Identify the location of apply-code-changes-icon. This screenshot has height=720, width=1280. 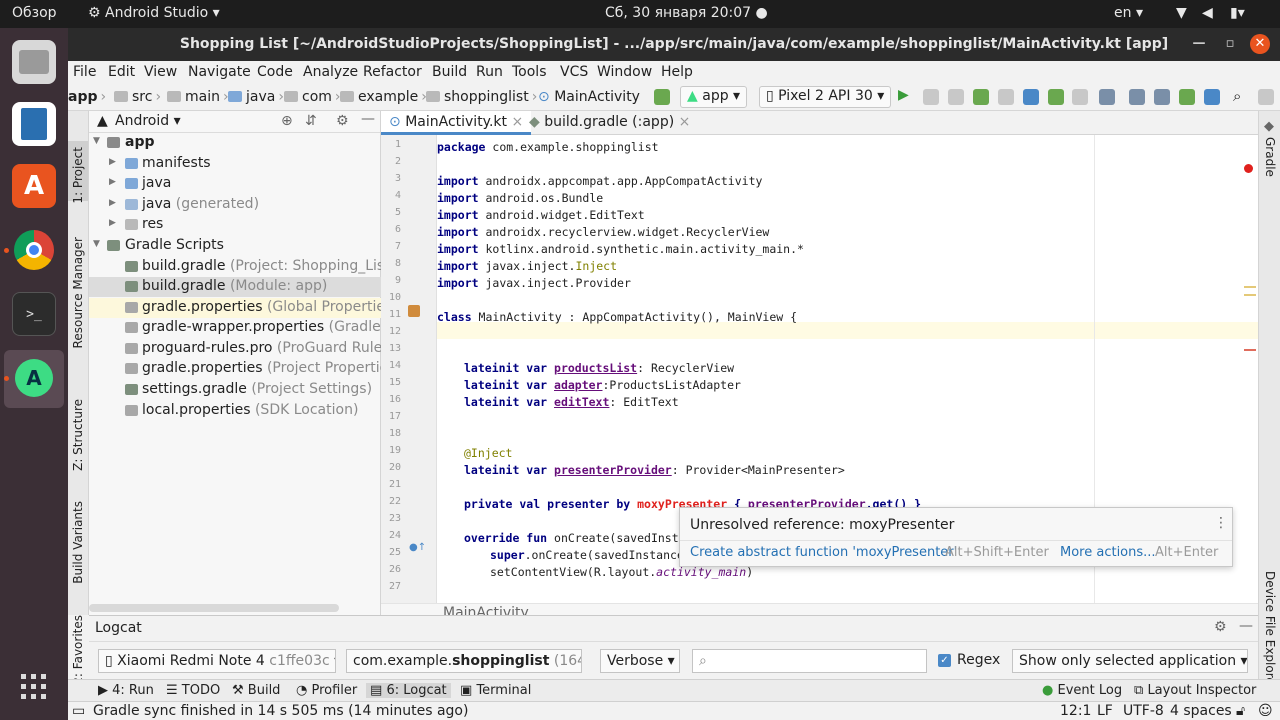
(956, 97).